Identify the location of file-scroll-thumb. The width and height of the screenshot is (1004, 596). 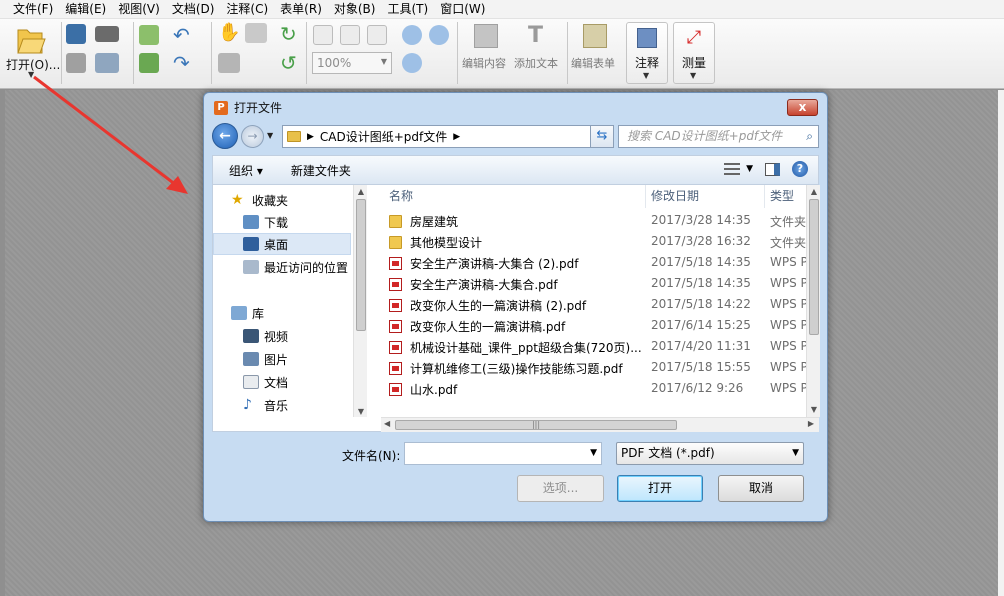
(814, 267).